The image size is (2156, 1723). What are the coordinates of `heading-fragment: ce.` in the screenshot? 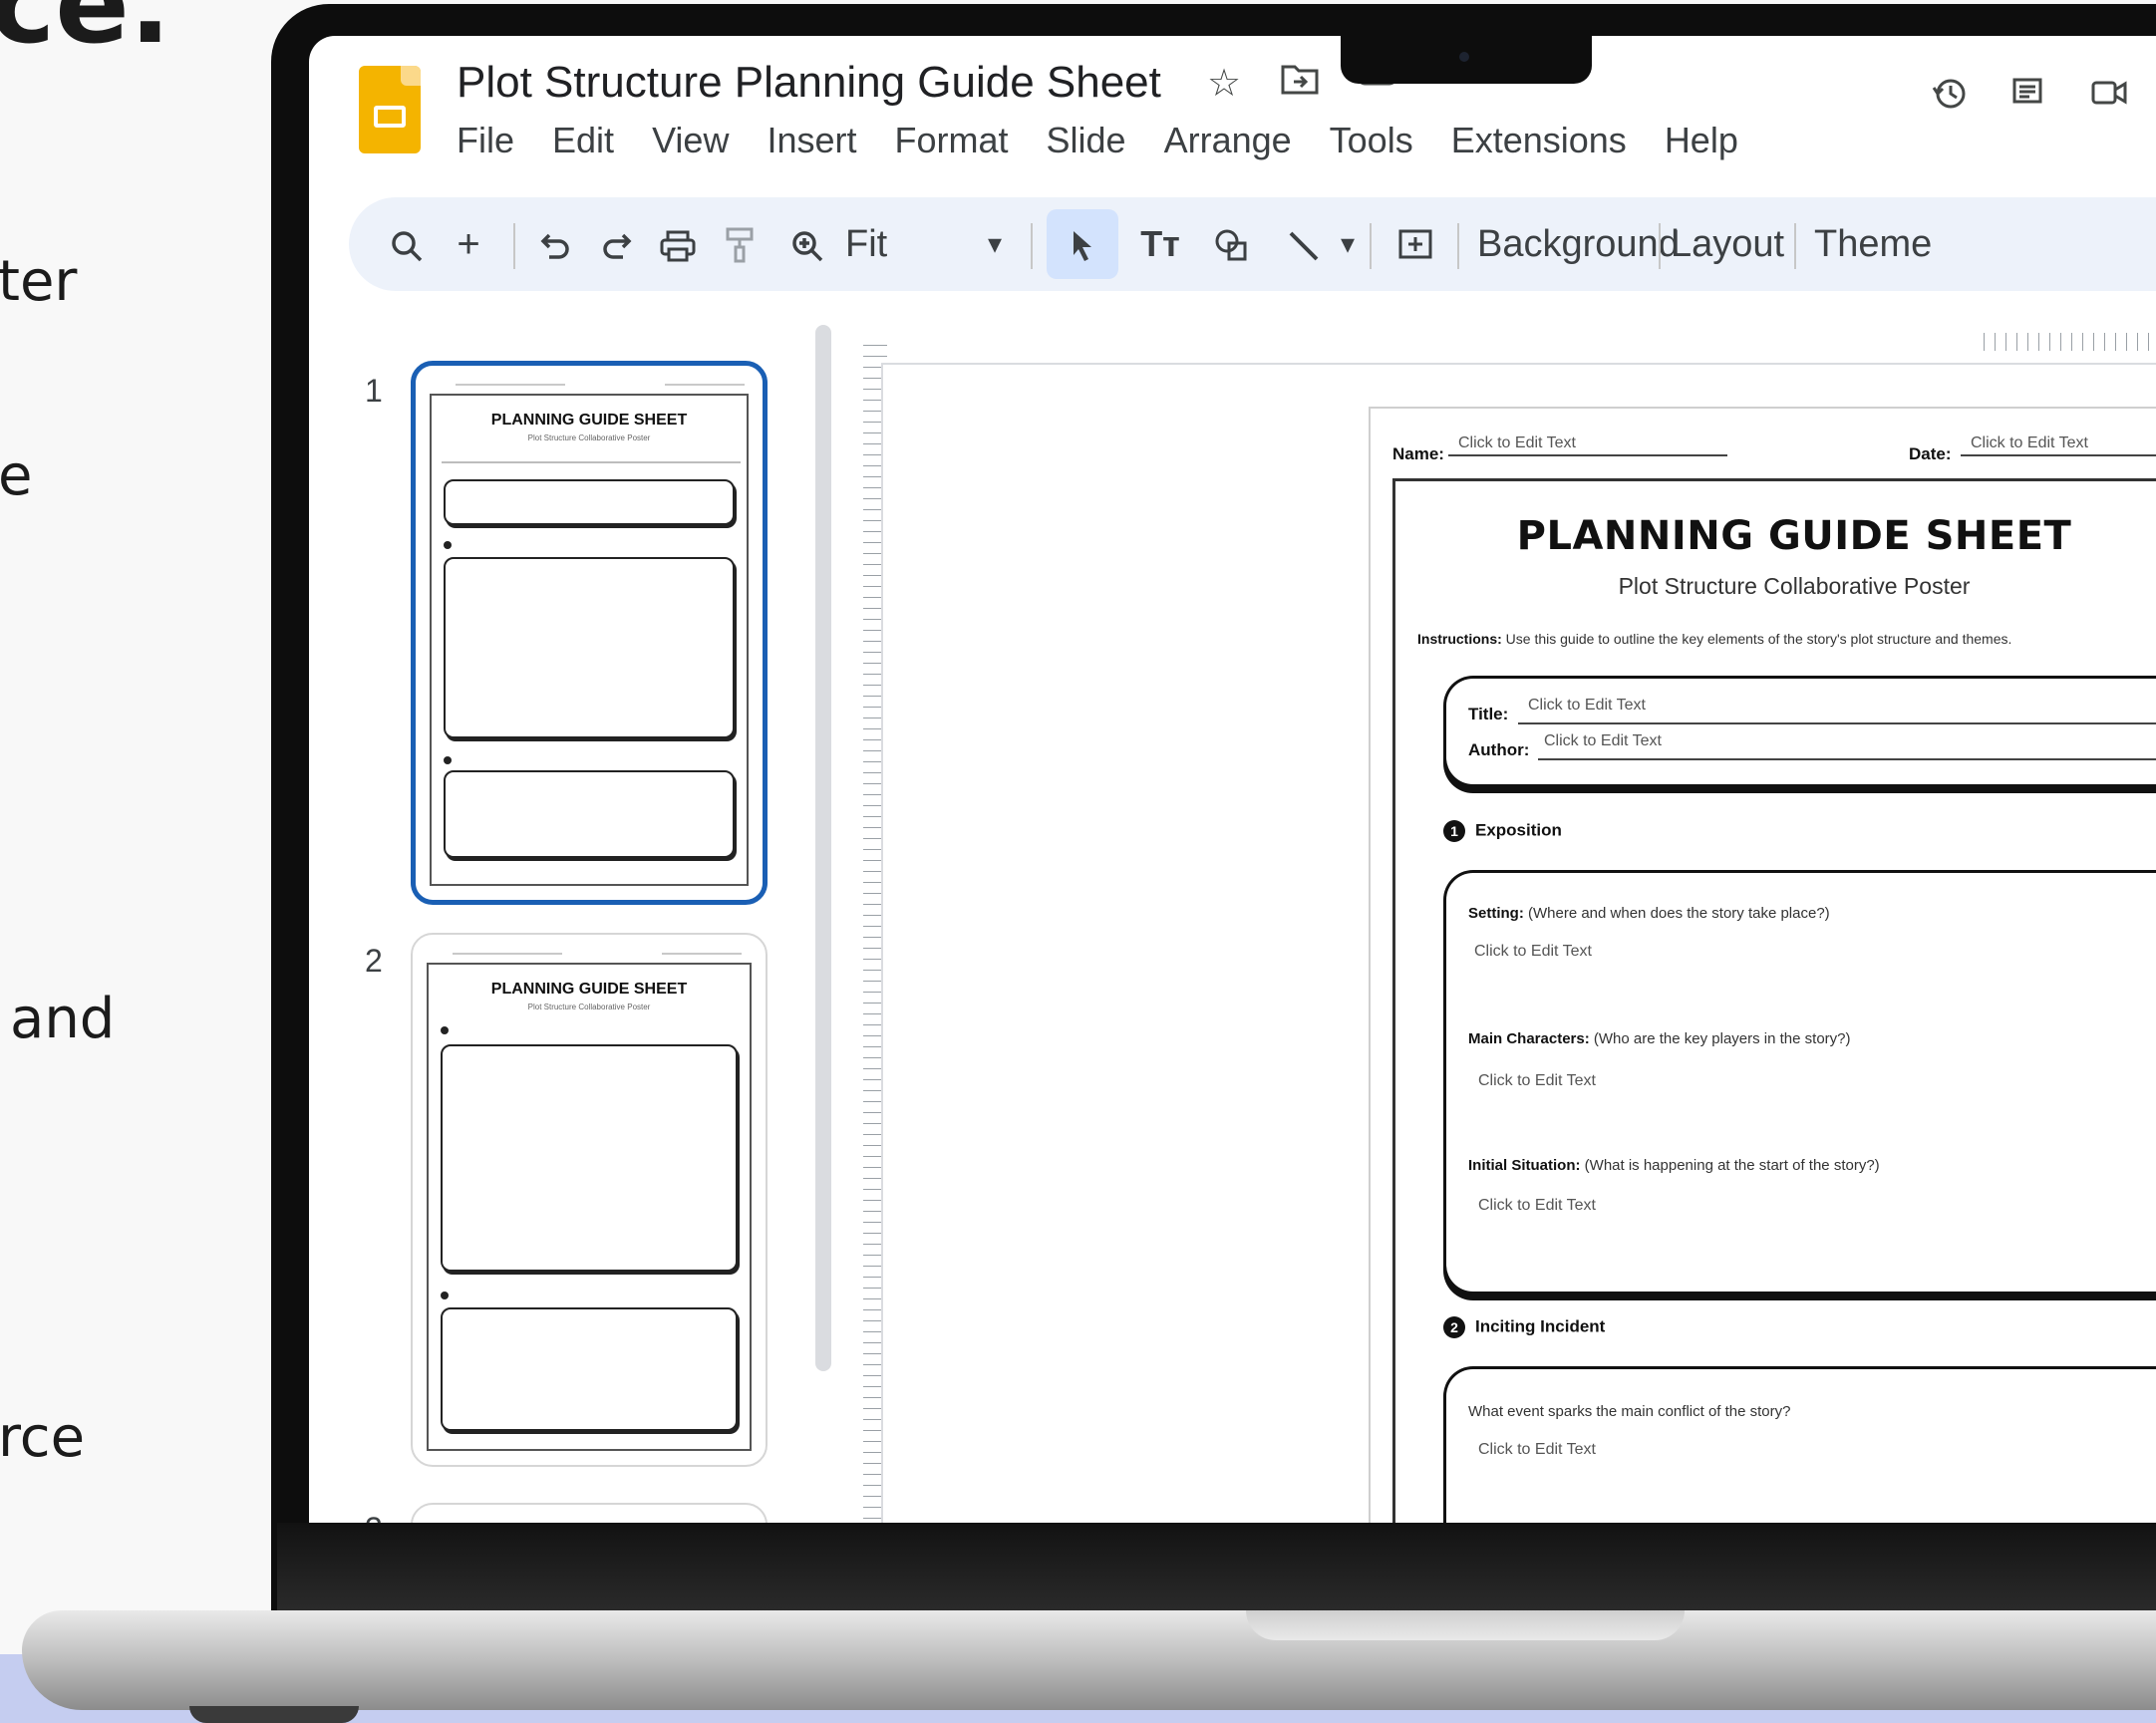 It's located at (86, 34).